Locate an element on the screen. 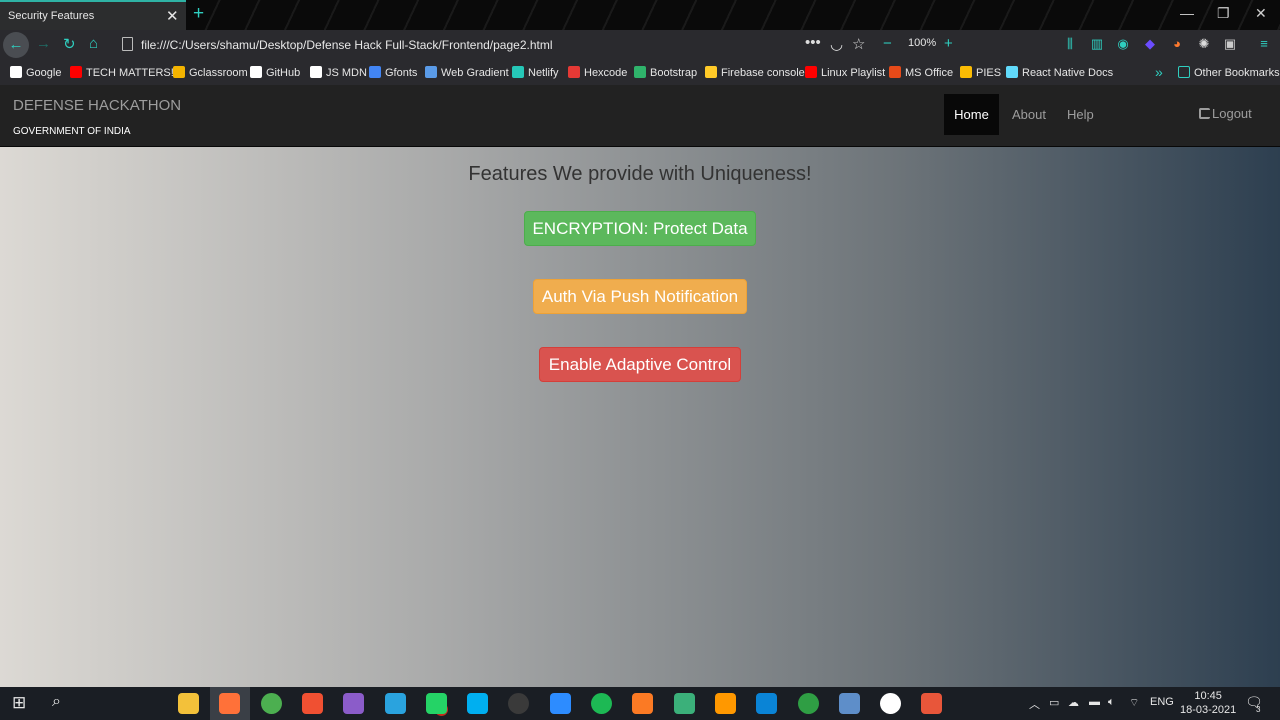 Image resolution: width=1280 pixels, height=720 pixels. bookmarks-overflow-chevron-icon: » is located at coordinates (1159, 72).